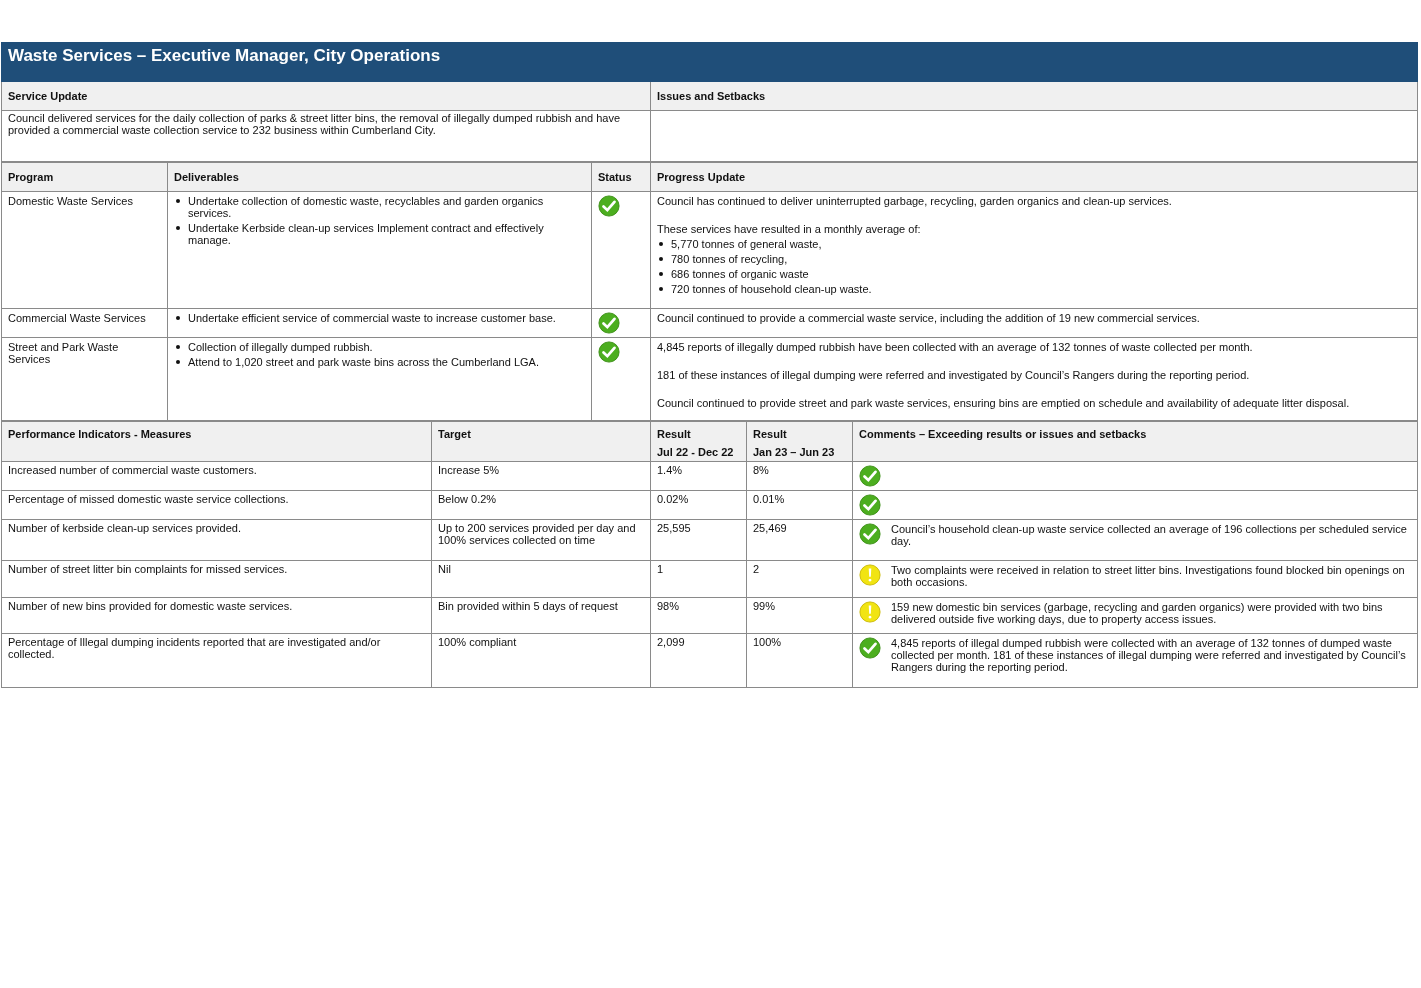 This screenshot has height=988, width=1421. I want to click on column-header: Comments – Exceeding results or issues and setbacks, so click(1003, 434).